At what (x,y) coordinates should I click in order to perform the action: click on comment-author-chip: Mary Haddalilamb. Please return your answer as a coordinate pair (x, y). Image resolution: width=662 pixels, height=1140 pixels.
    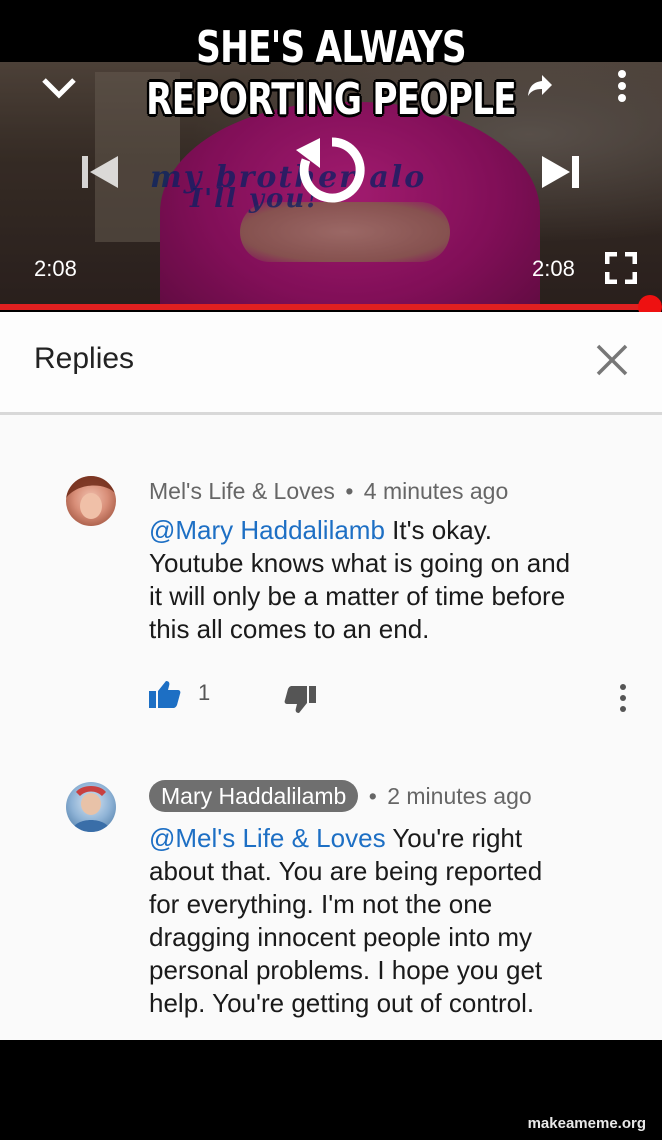
    Looking at the image, I should click on (254, 796).